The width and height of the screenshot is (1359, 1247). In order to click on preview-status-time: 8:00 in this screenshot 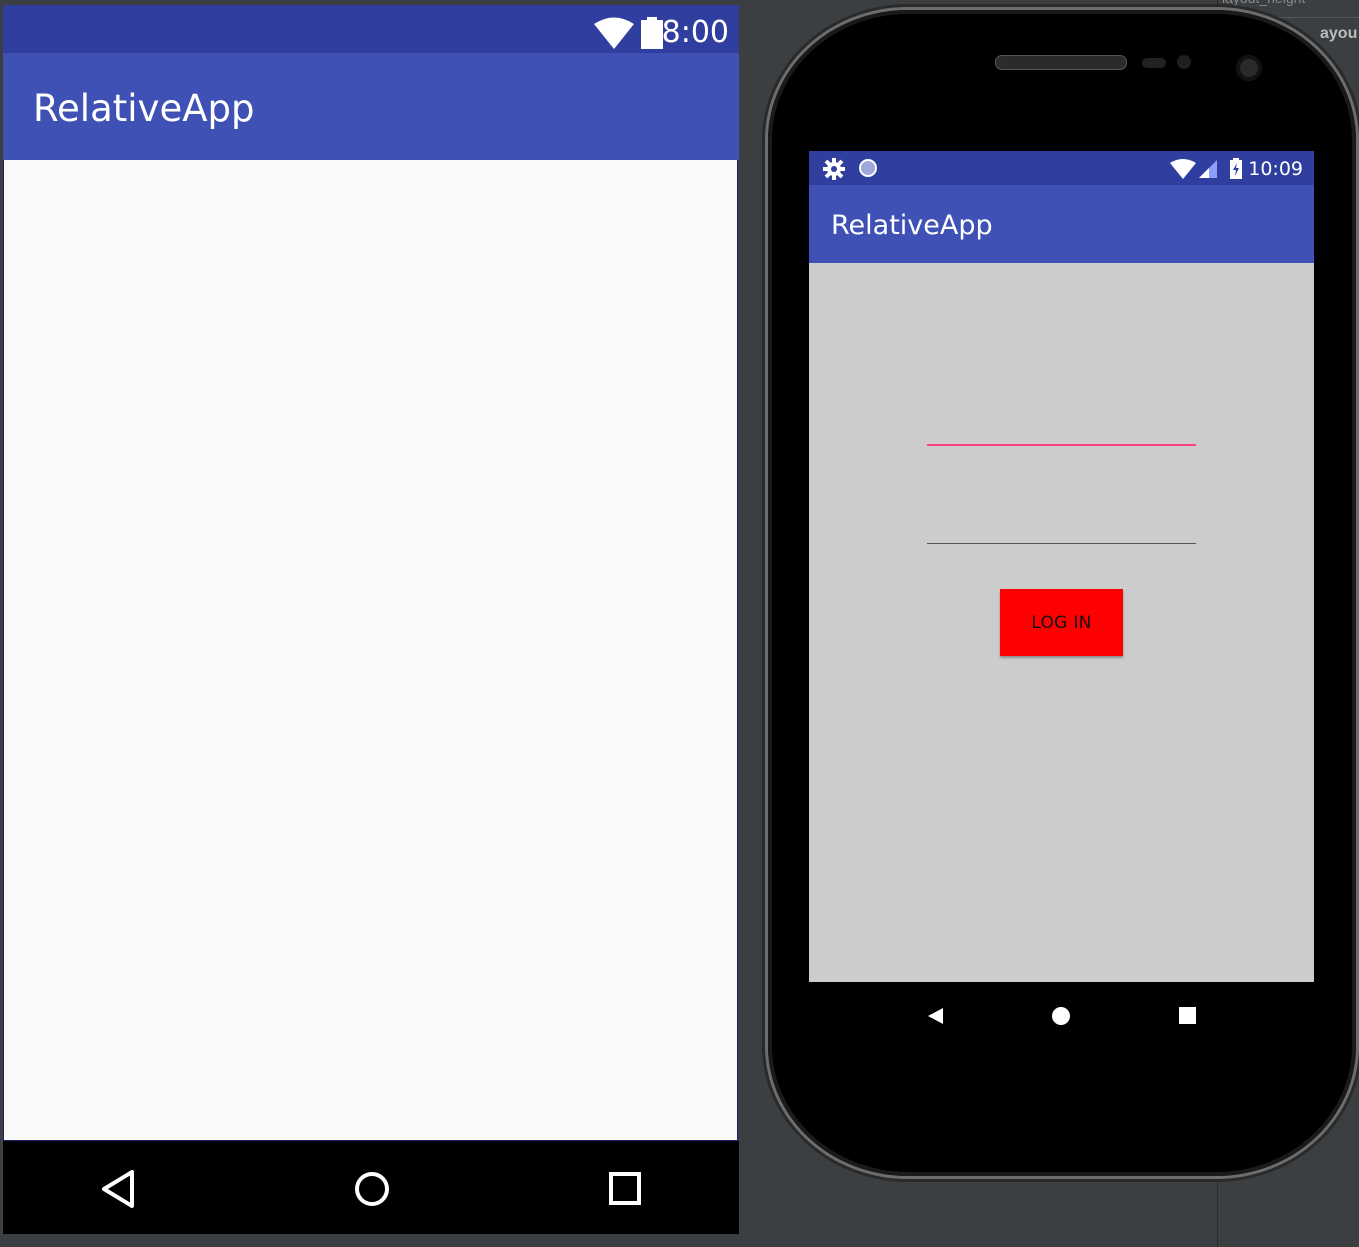, I will do `click(695, 32)`.